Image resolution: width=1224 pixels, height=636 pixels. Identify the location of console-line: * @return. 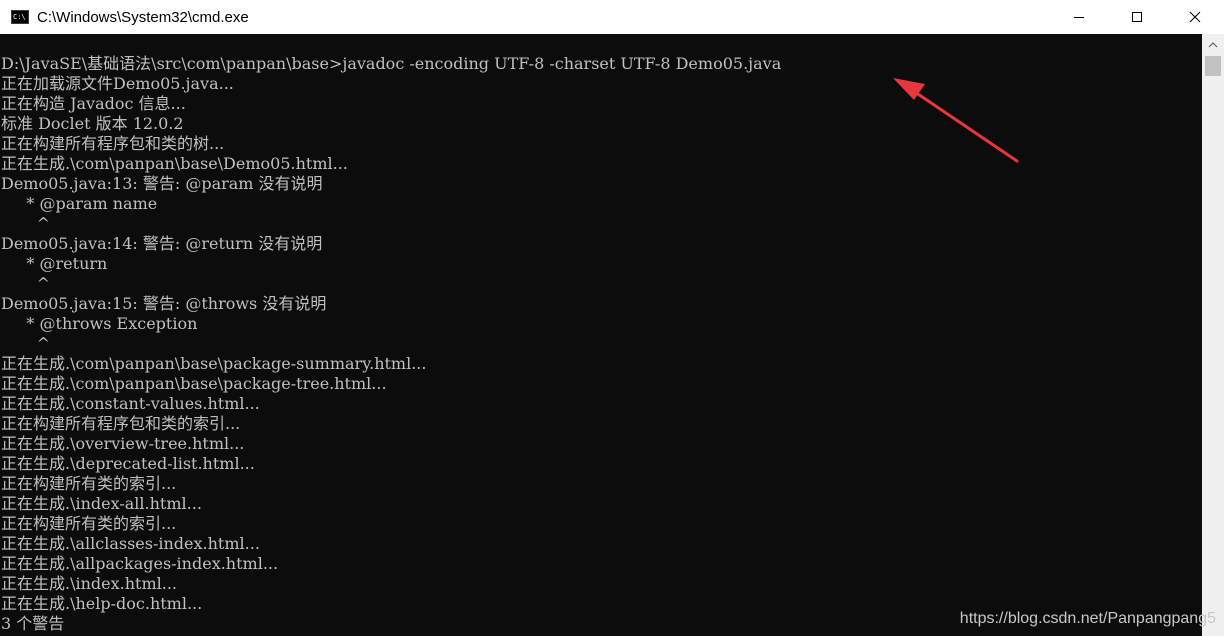
(54, 263).